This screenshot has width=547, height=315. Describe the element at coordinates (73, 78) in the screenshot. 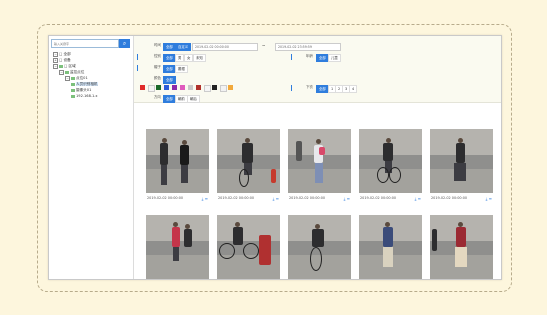

I see `folder-icon` at that location.